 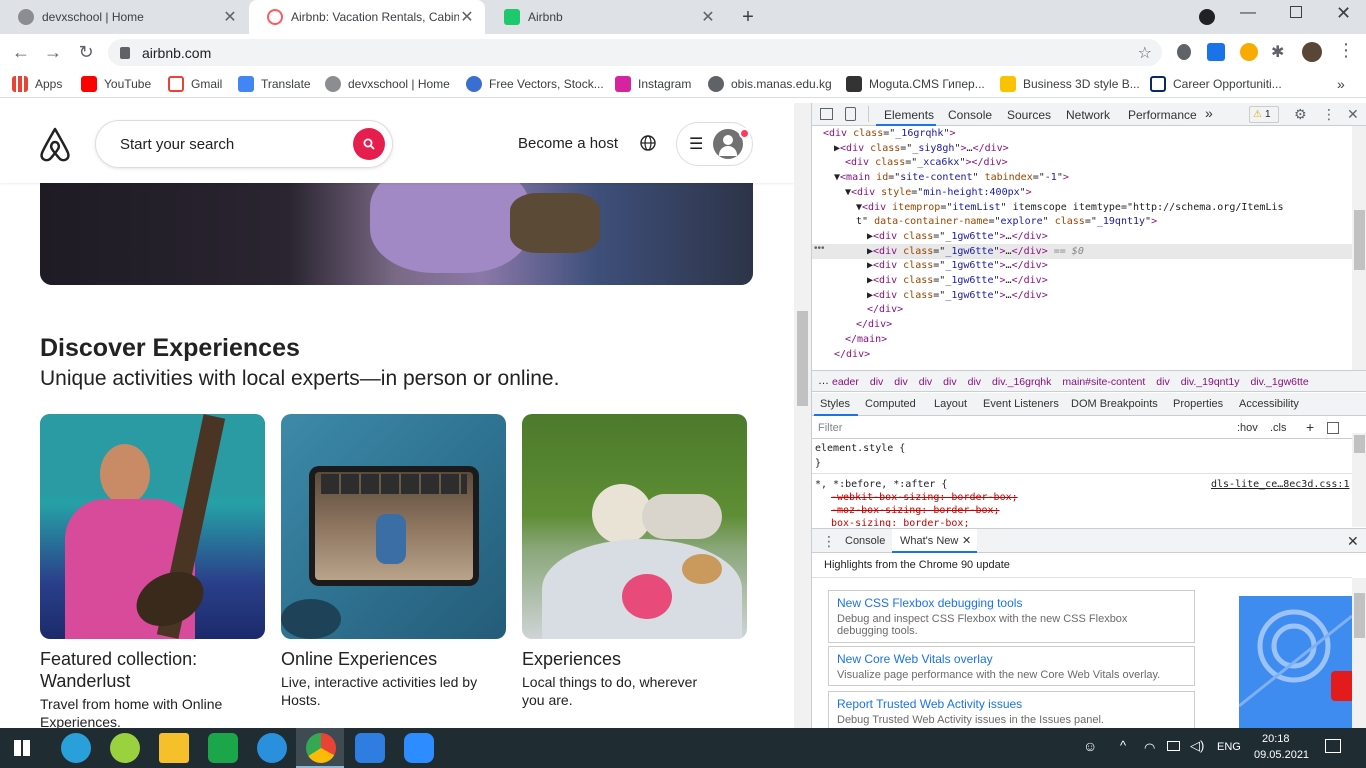 What do you see at coordinates (1229, 747) in the screenshot?
I see `language-indicator: ENG` at bounding box center [1229, 747].